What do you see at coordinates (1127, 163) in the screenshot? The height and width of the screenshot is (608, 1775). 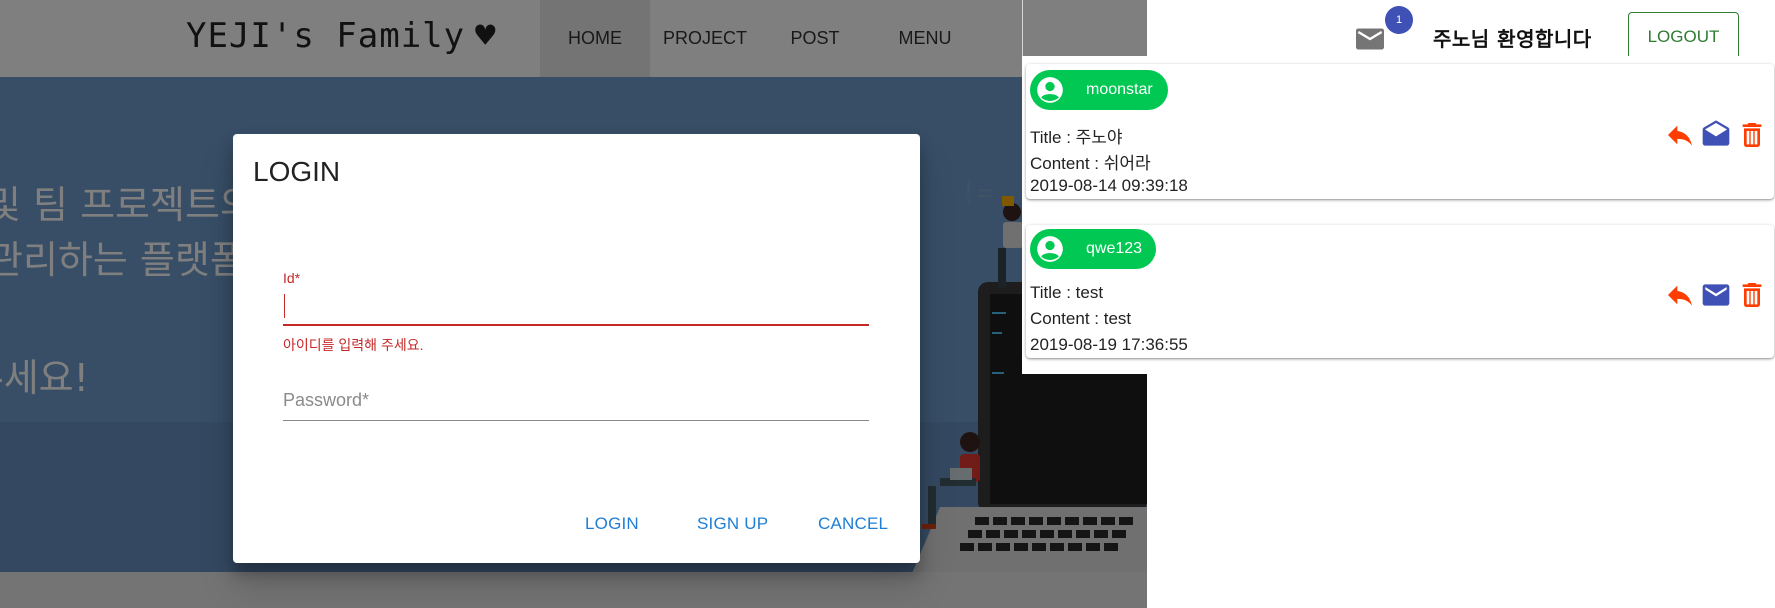 I see `content-value: 쉬어라` at bounding box center [1127, 163].